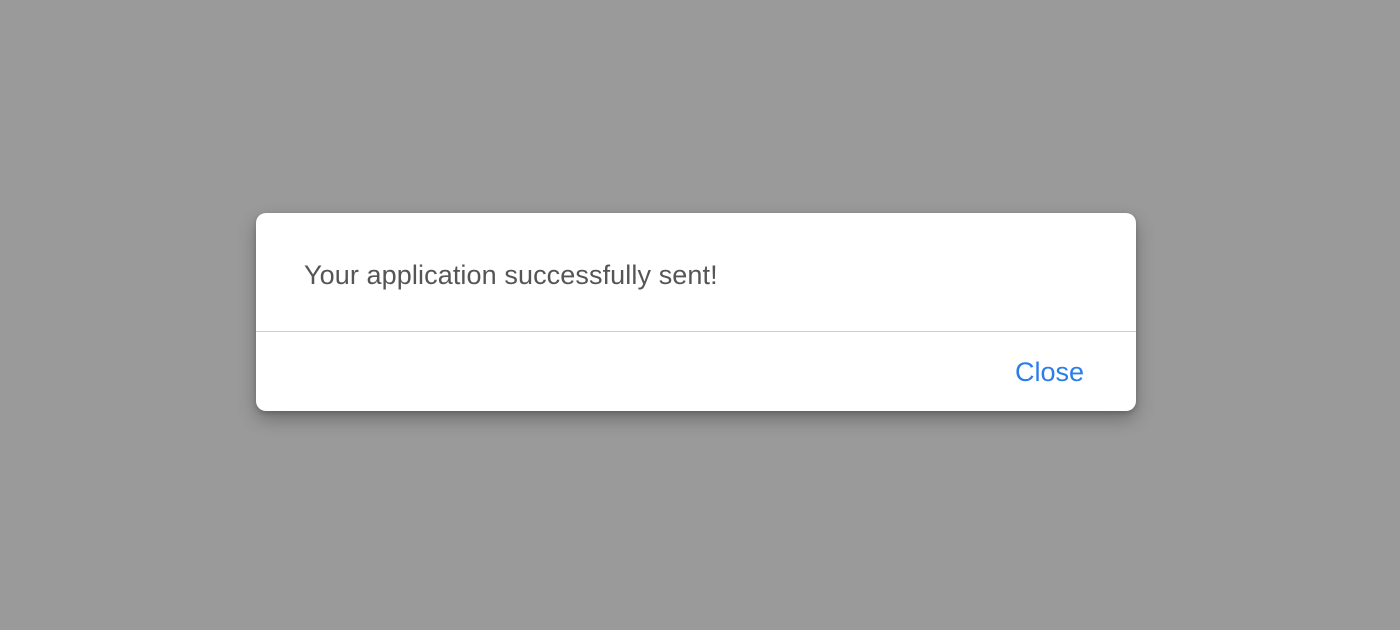  Describe the element at coordinates (511, 275) in the screenshot. I see `dialog-message: Your application successfully sent!` at that location.